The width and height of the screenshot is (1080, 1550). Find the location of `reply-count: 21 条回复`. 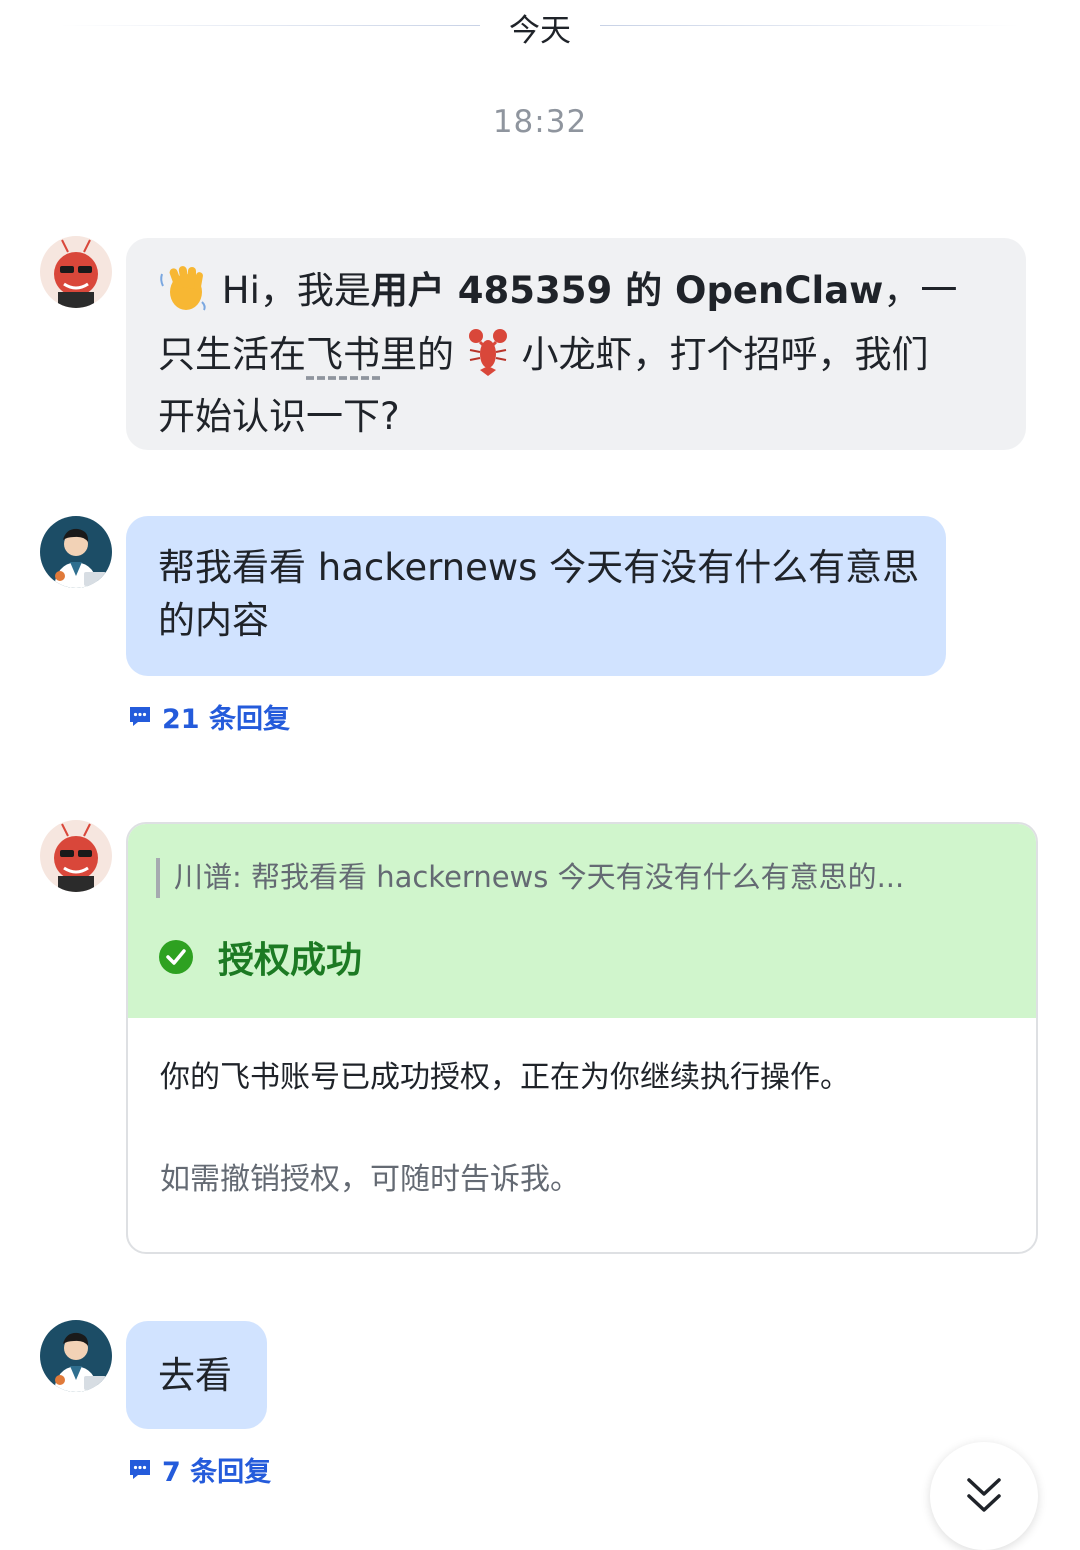

reply-count: 21 条回复 is located at coordinates (226, 719).